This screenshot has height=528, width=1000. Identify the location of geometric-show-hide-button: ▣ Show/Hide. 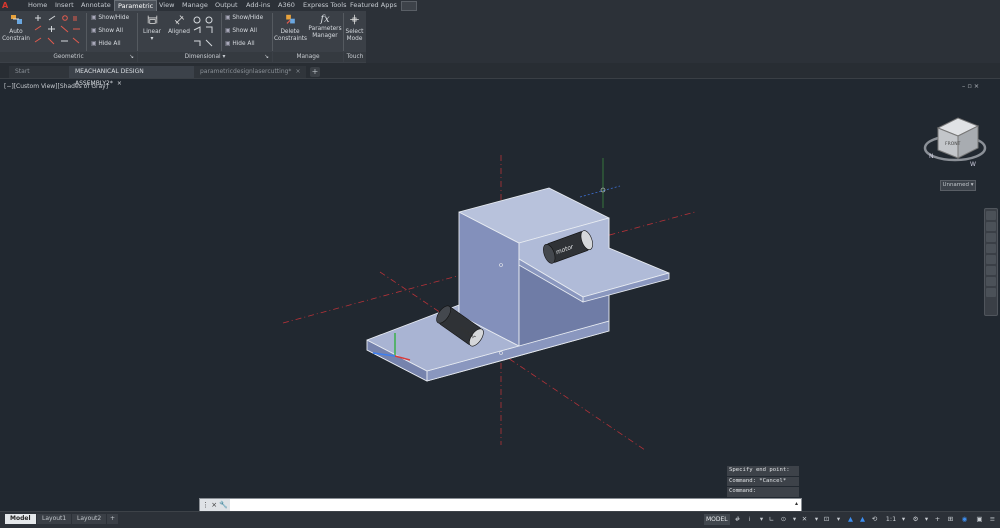
(110, 18).